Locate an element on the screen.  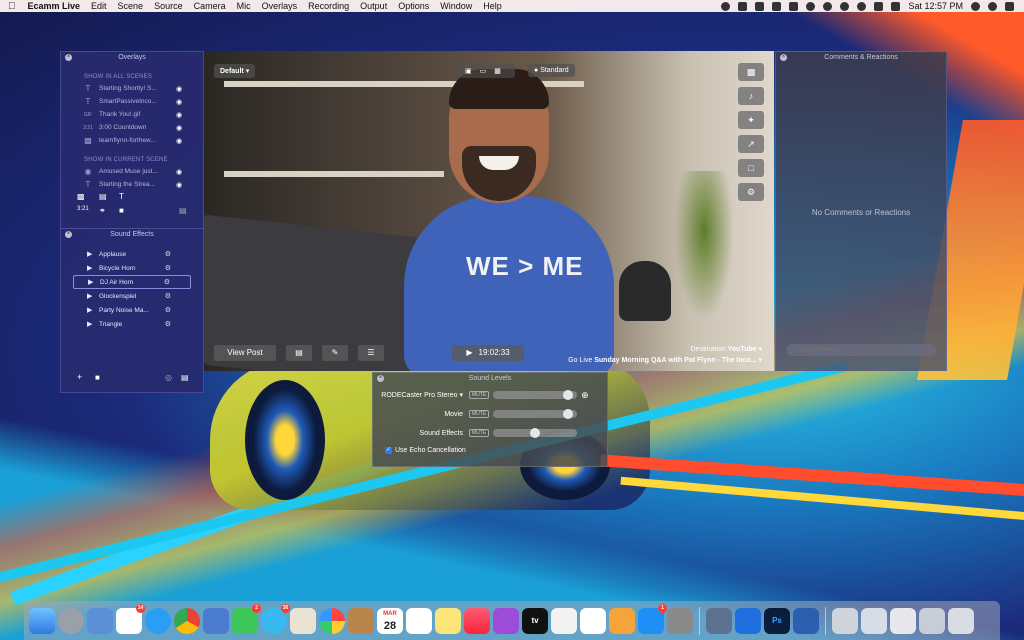
drive-icon is located at coordinates (794, 6).